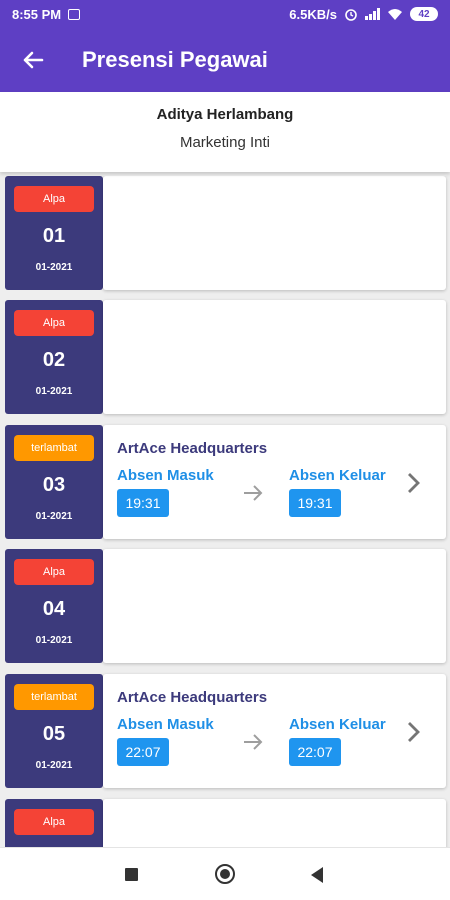 The width and height of the screenshot is (450, 900). Describe the element at coordinates (372, 14) in the screenshot. I see `signal-icon` at that location.